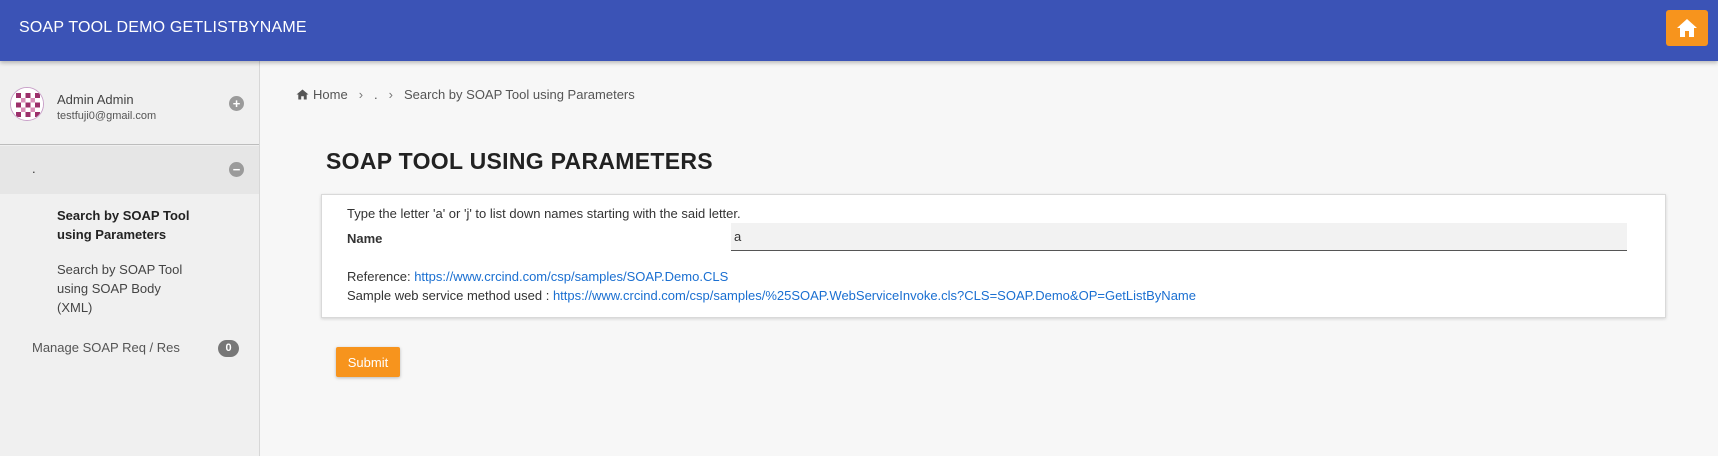 Image resolution: width=1718 pixels, height=456 pixels. What do you see at coordinates (368, 362) in the screenshot?
I see `submit-button: Submit` at bounding box center [368, 362].